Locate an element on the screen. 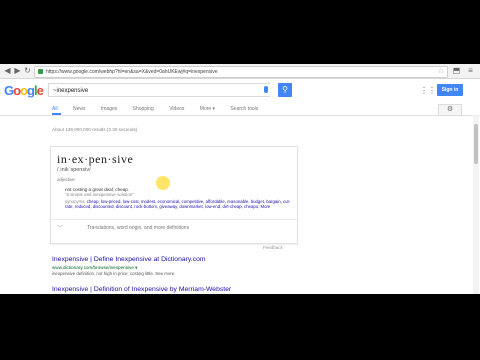  feedback-link: Feedback is located at coordinates (273, 247).